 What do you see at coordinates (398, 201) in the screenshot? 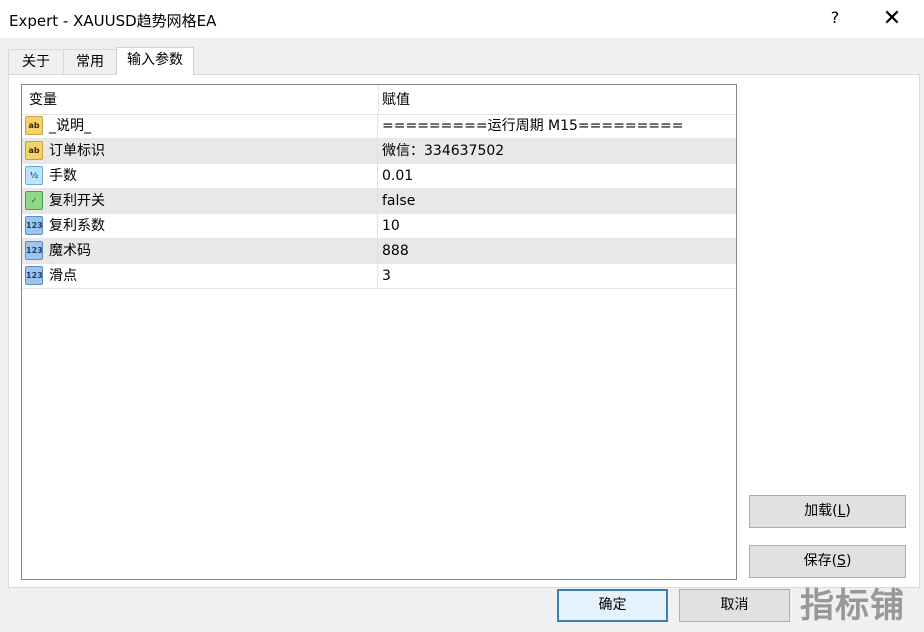
I see `parameter-value: false` at bounding box center [398, 201].